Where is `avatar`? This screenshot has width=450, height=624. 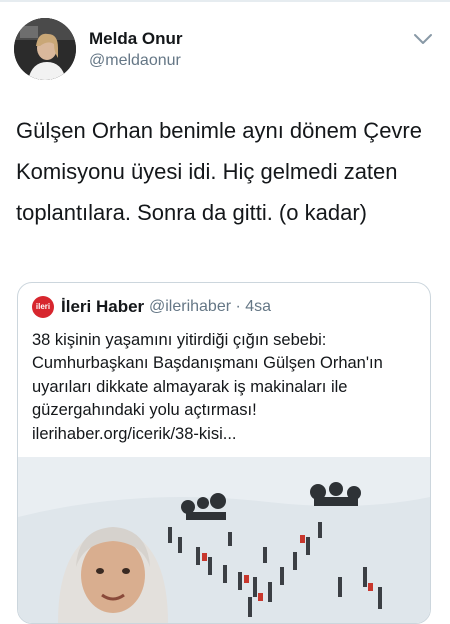
avatar is located at coordinates (45, 49).